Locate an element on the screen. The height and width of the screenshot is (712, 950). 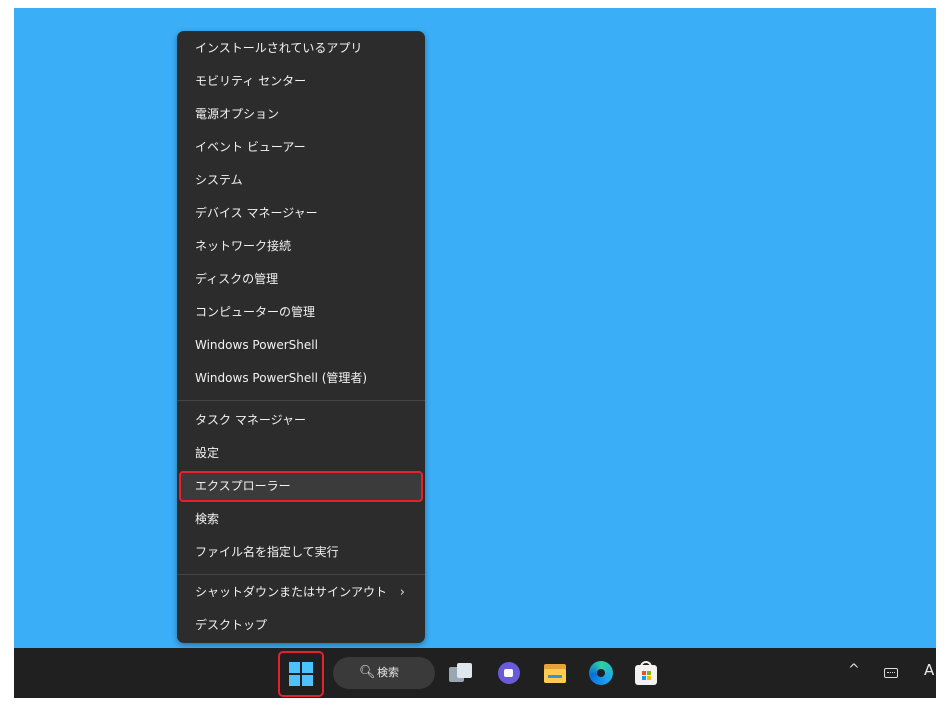
menu-item-installed-apps: インストールされているアプリ is located at coordinates (301, 48).